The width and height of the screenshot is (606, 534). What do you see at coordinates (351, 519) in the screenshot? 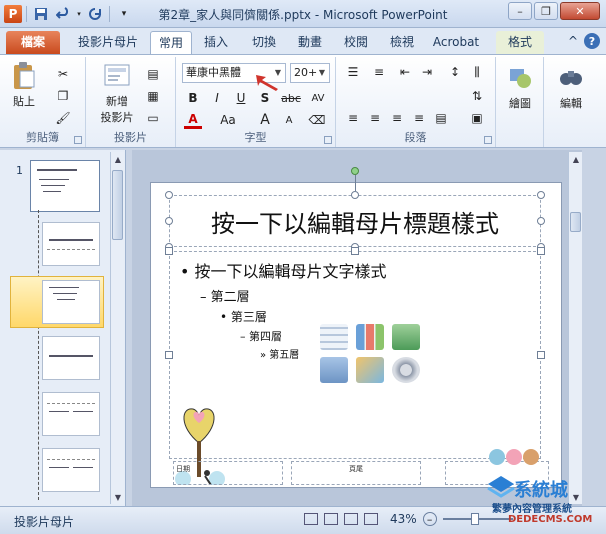
I see `reading-view-icon` at bounding box center [351, 519].